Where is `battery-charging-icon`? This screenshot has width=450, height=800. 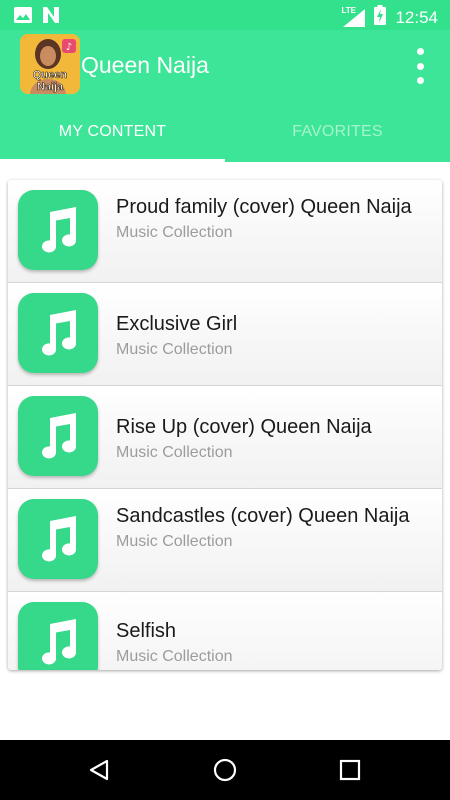 battery-charging-icon is located at coordinates (380, 17).